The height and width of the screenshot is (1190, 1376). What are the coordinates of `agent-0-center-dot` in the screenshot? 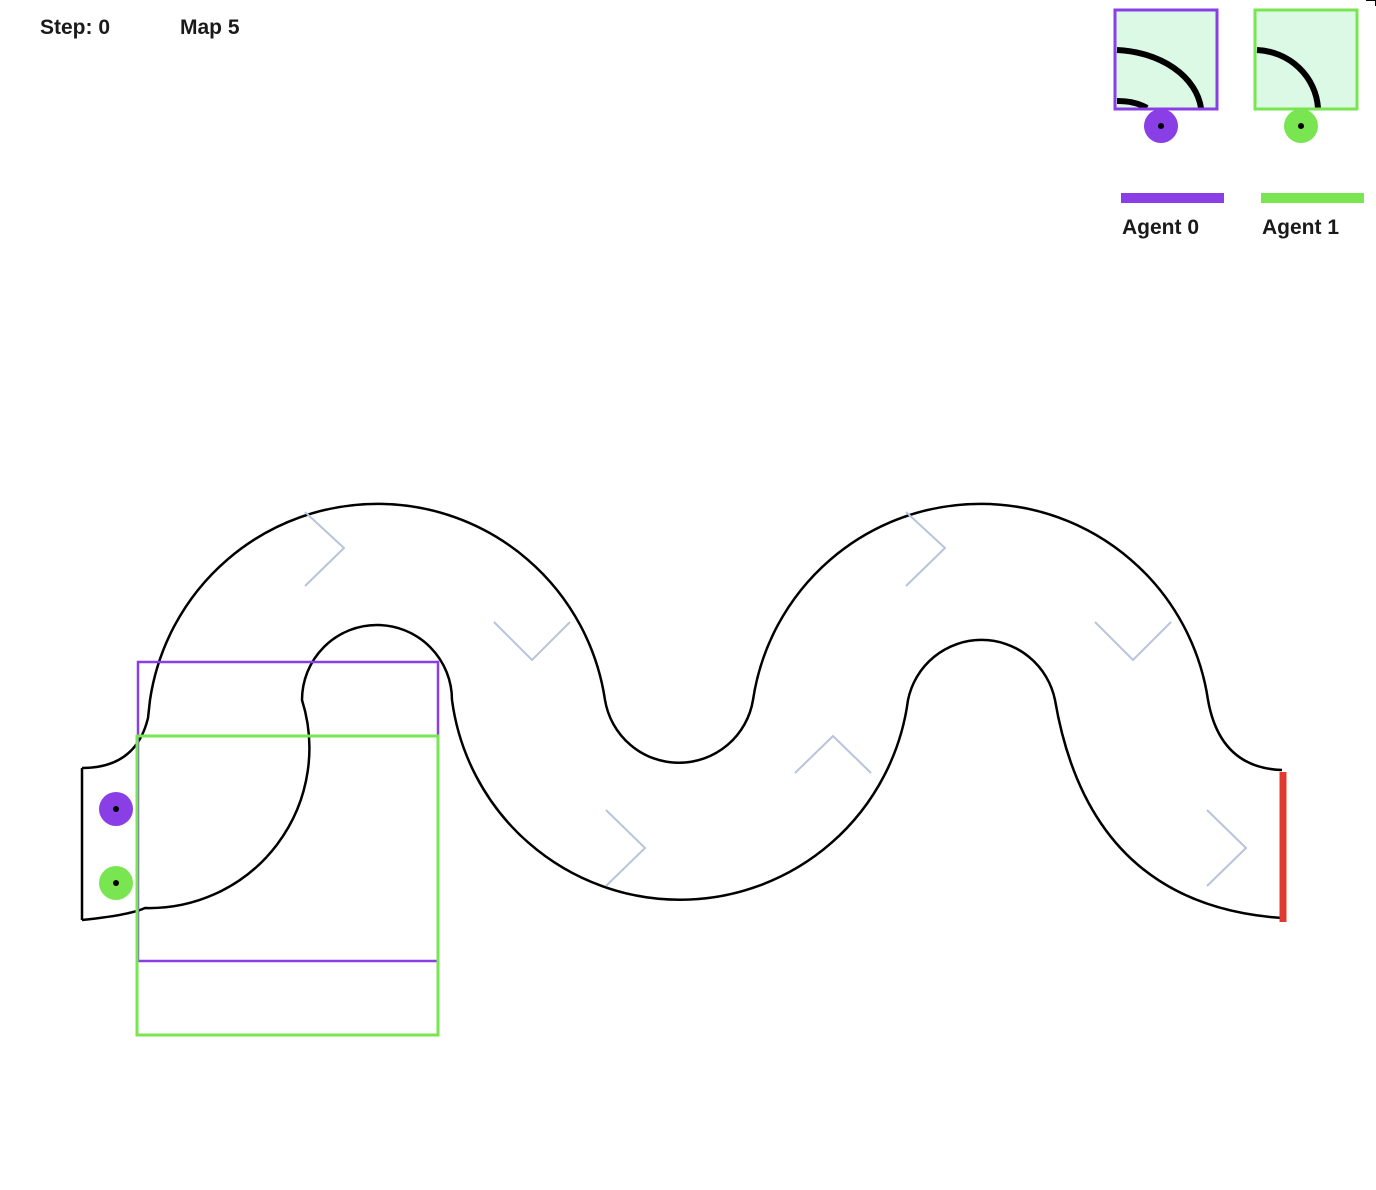 It's located at (116, 809).